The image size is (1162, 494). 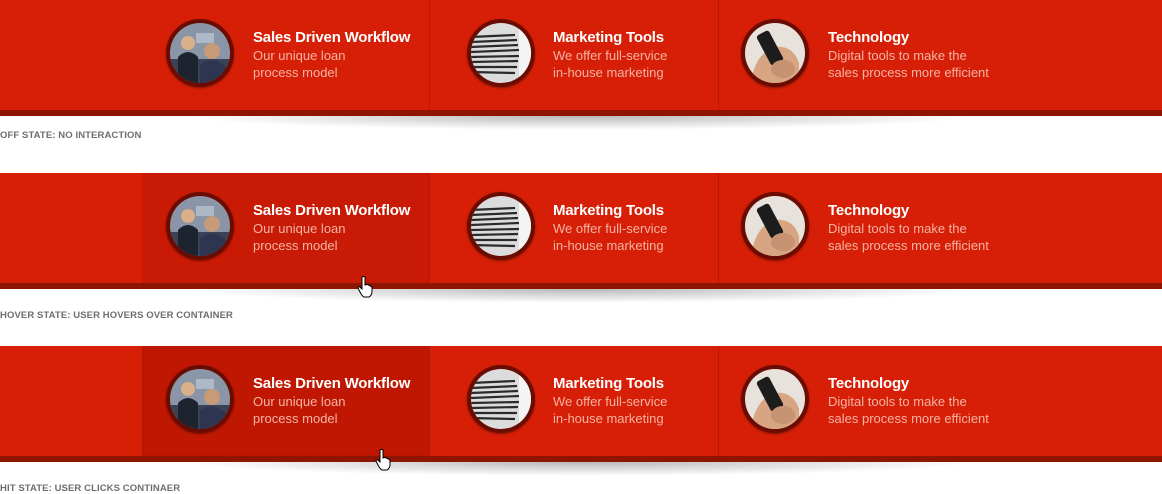 What do you see at coordinates (71, 135) in the screenshot?
I see `state-caption: OFF STATE: NO INTERACTION` at bounding box center [71, 135].